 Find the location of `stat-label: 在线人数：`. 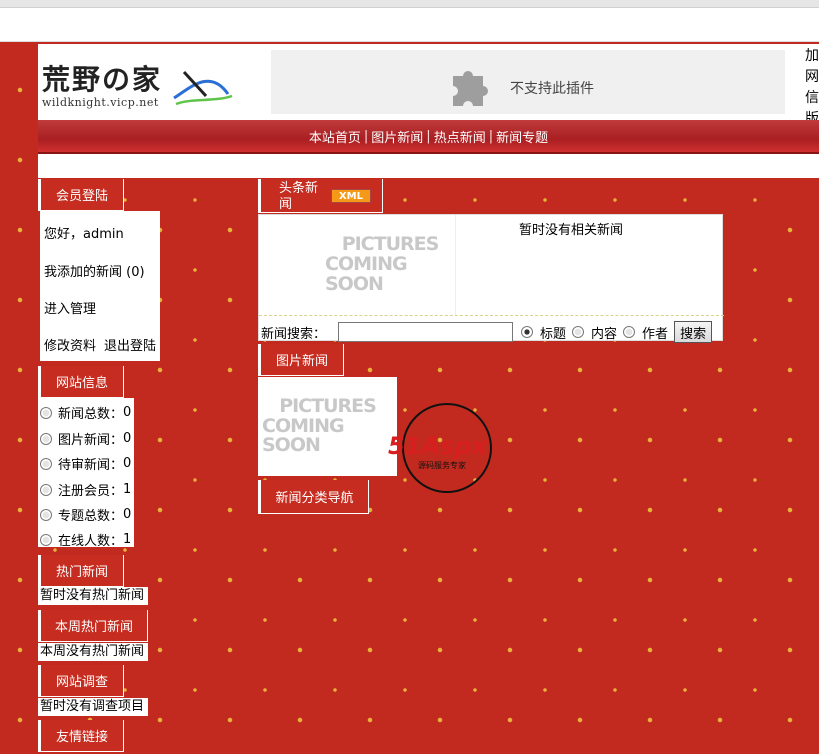

stat-label: 在线人数： is located at coordinates (91, 541).